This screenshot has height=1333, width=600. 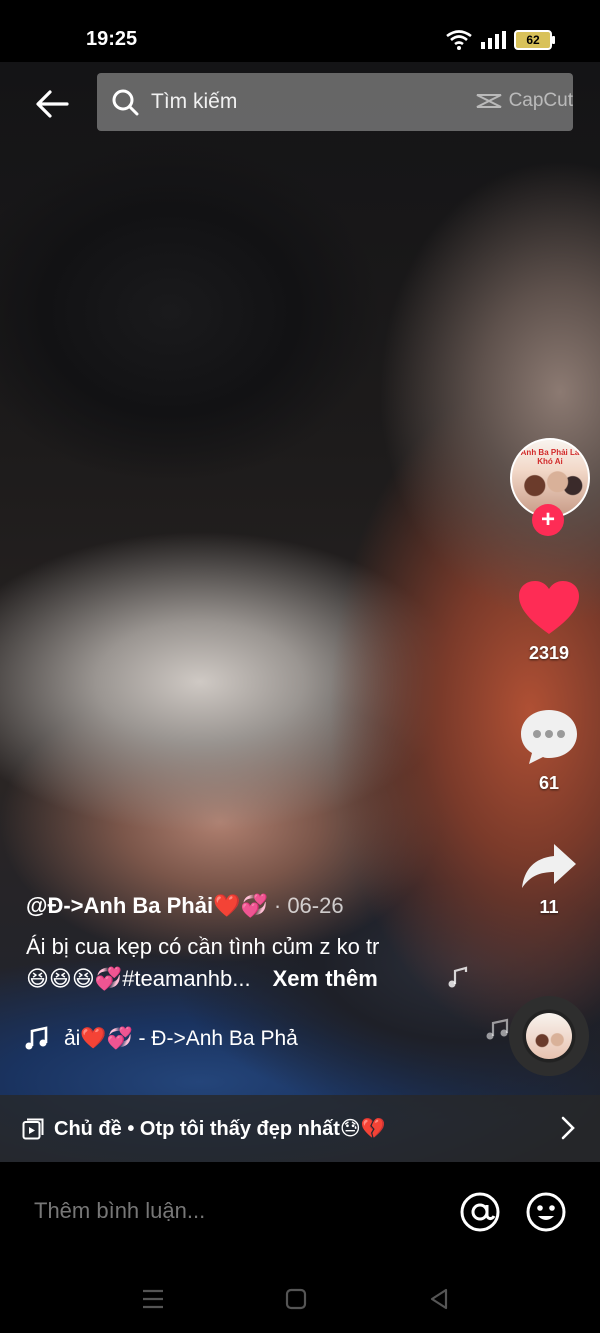 I want to click on system-nav-bar, so click(x=300, y=1297).